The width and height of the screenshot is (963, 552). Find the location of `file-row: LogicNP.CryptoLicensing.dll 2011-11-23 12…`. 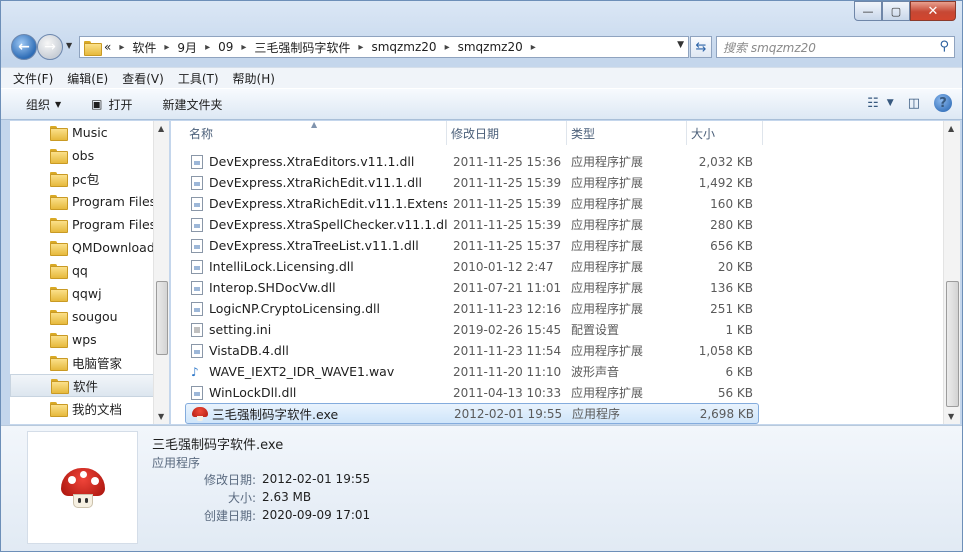

file-row: LogicNP.CryptoLicensing.dll 2011-11-23 12… is located at coordinates (472, 308).